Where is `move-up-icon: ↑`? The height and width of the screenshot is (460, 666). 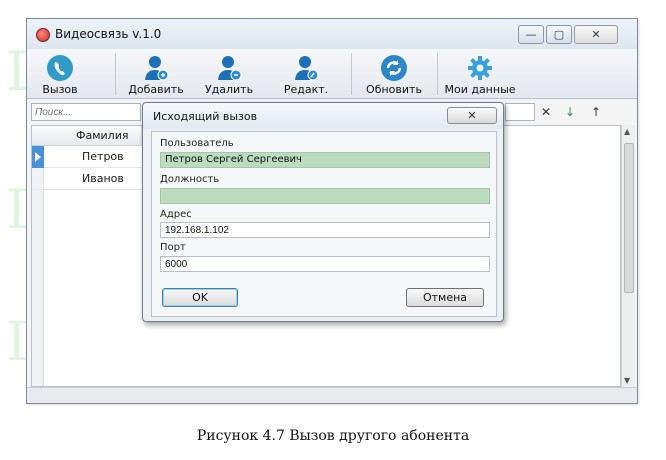
move-up-icon: ↑ is located at coordinates (596, 112).